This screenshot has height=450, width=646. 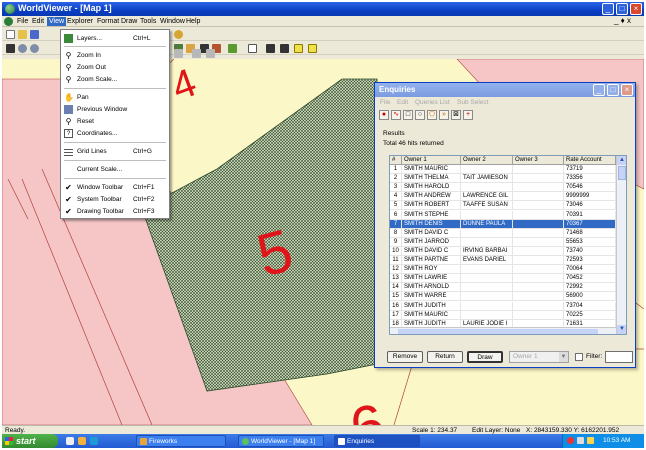 I want to click on mdi-window-controls: _ ♦ x, so click(x=622, y=20).